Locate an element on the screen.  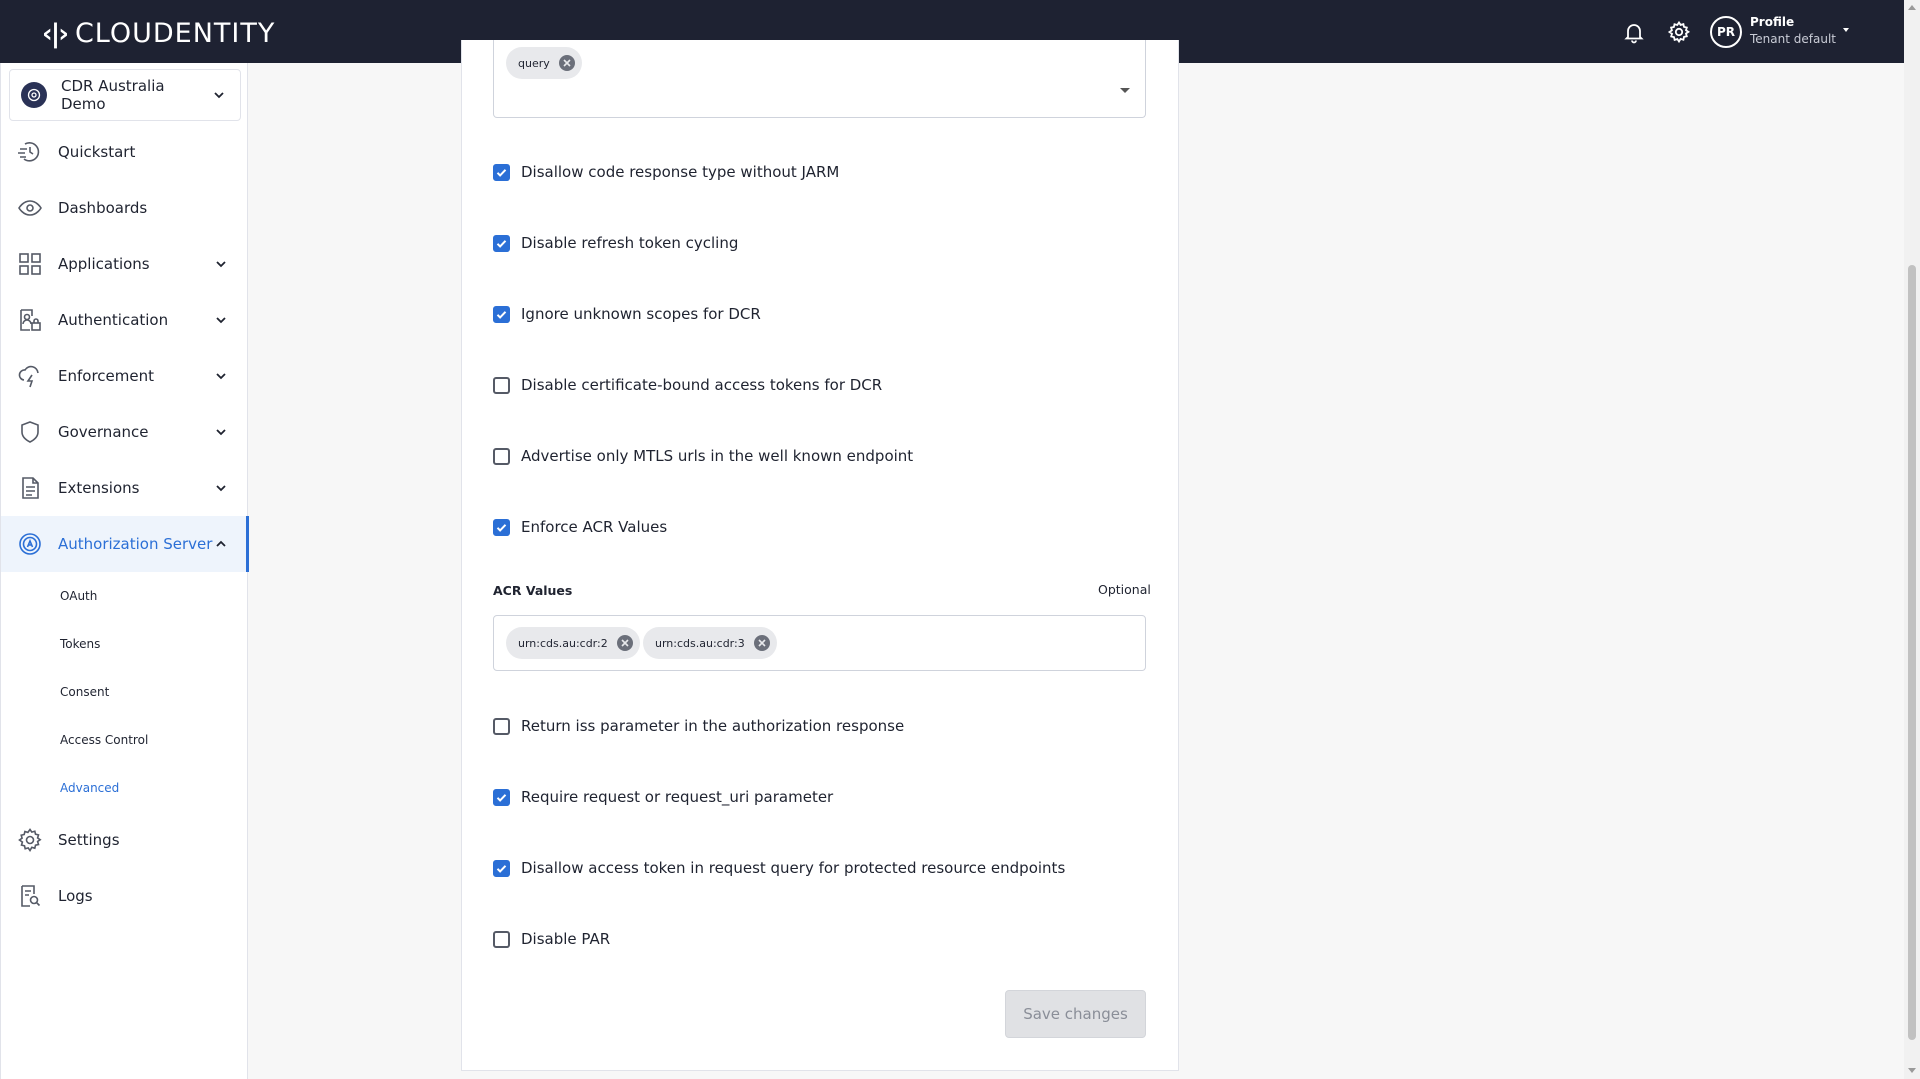
save-button: Save changes is located at coordinates (1075, 1014).